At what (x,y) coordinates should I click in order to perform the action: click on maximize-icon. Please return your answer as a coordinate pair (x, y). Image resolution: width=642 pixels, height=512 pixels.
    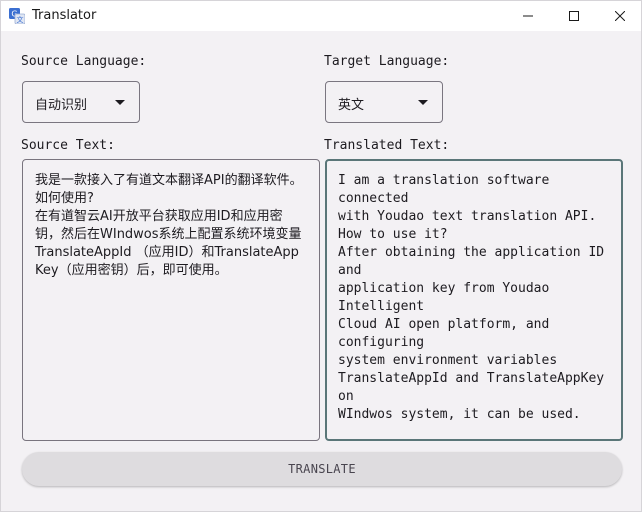
    Looking at the image, I should click on (574, 16).